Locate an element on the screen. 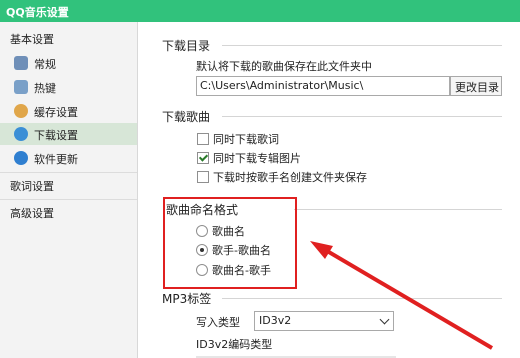  sidebar-section-label: 高级设置 is located at coordinates (32, 213).